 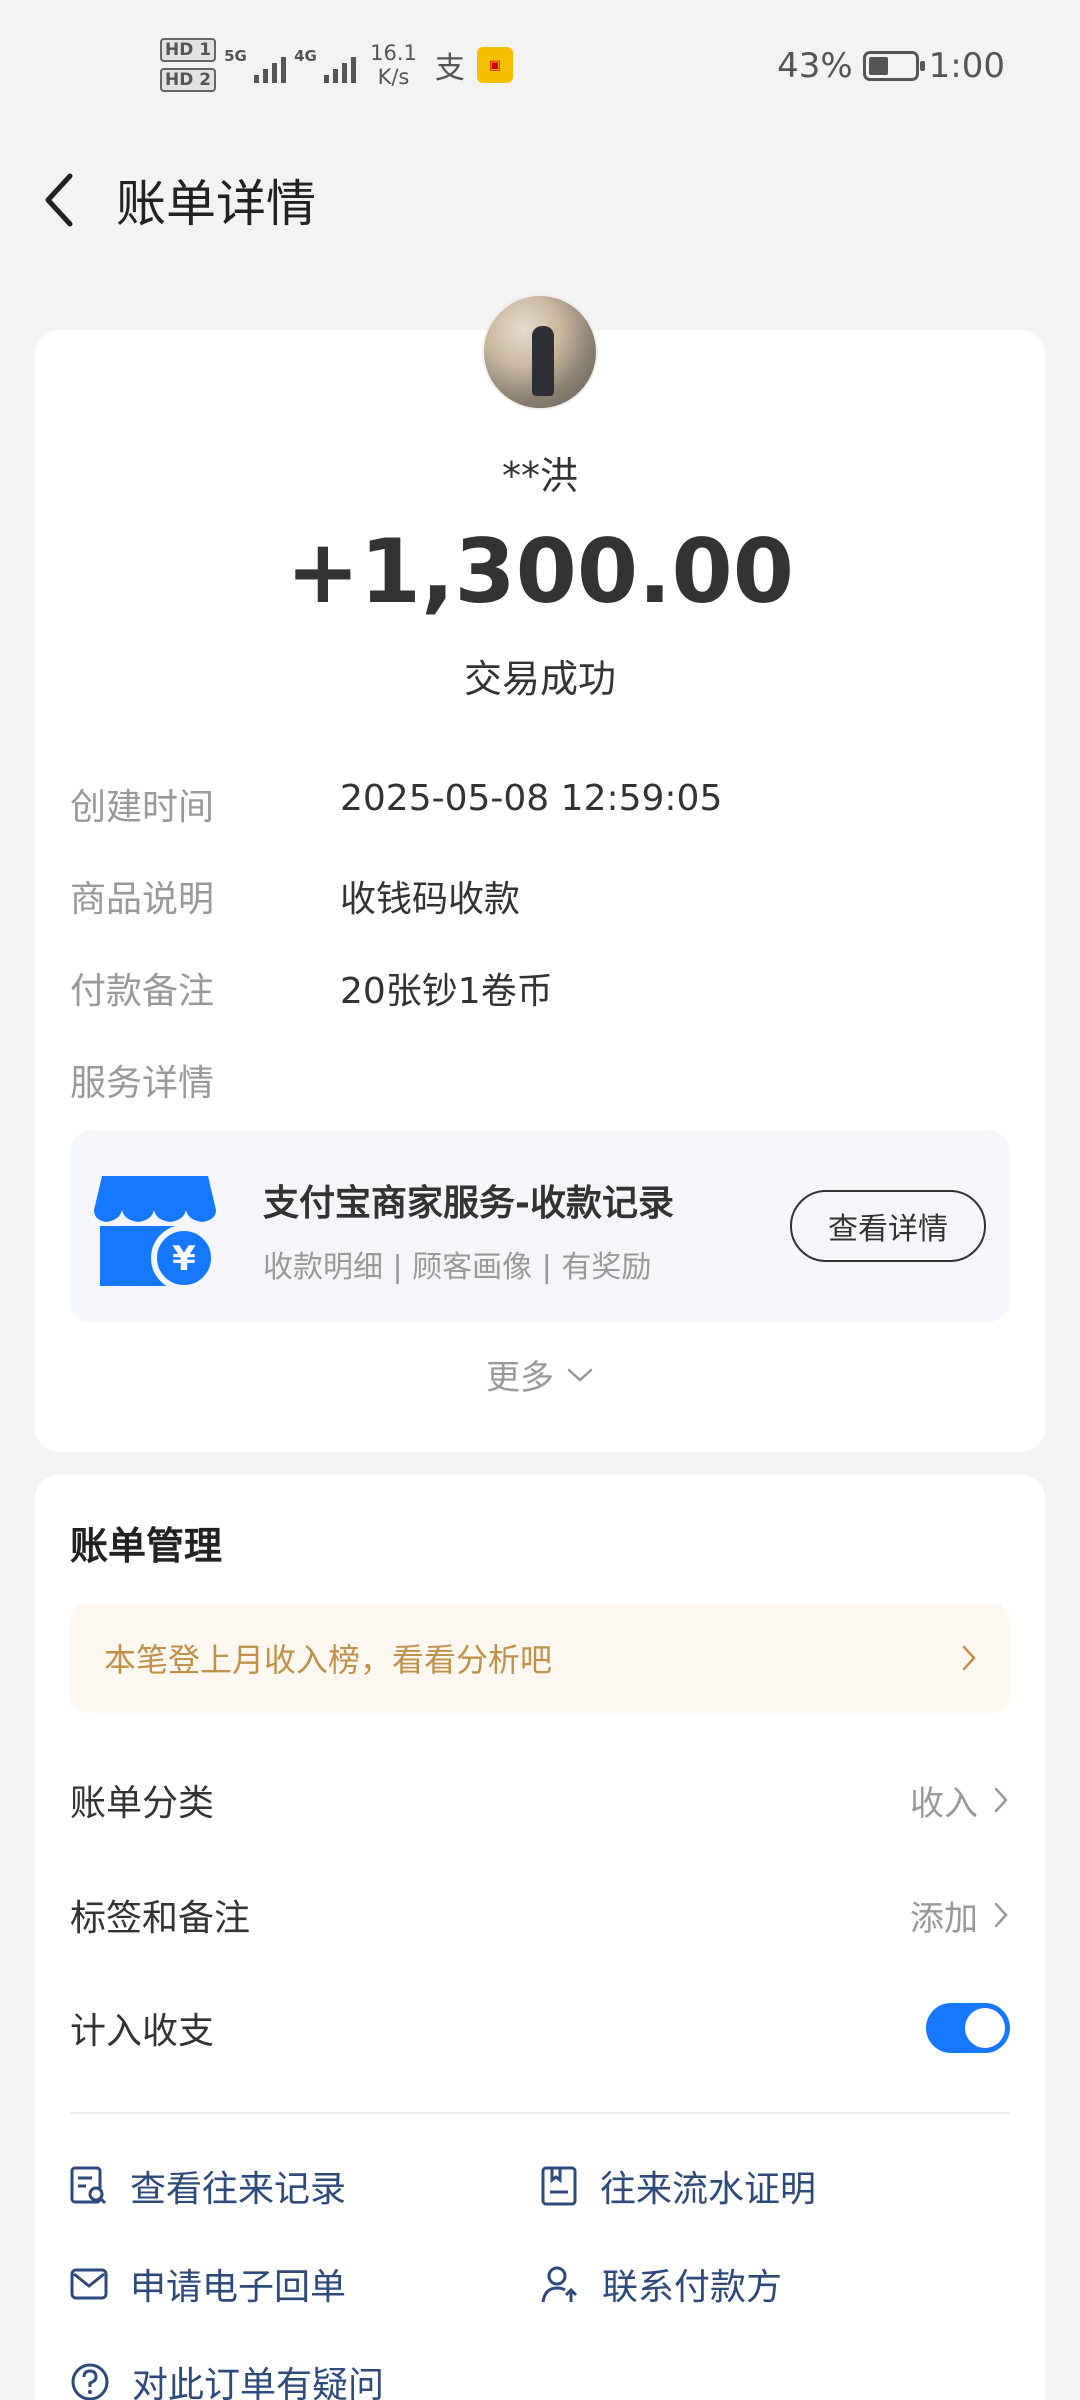 What do you see at coordinates (540, 352) in the screenshot?
I see `avatar` at bounding box center [540, 352].